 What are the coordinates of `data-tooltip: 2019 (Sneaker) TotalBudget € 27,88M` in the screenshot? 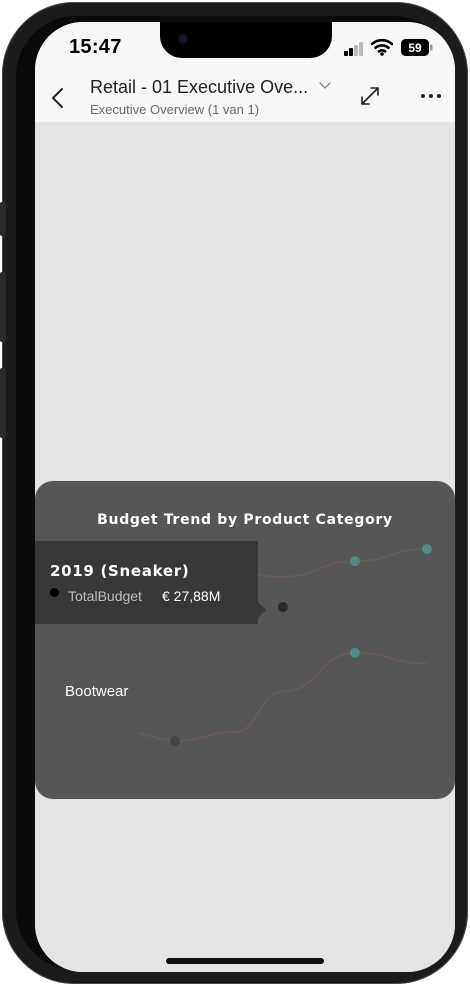 It's located at (146, 582).